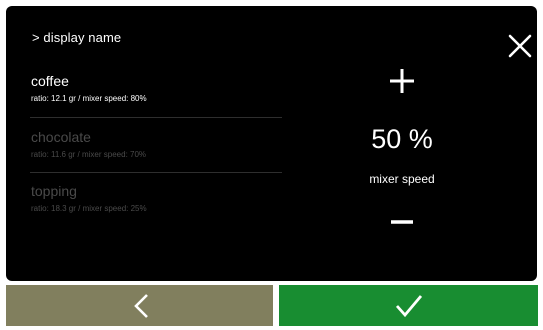 The image size is (543, 330). What do you see at coordinates (50, 81) in the screenshot?
I see `product-name: coffee` at bounding box center [50, 81].